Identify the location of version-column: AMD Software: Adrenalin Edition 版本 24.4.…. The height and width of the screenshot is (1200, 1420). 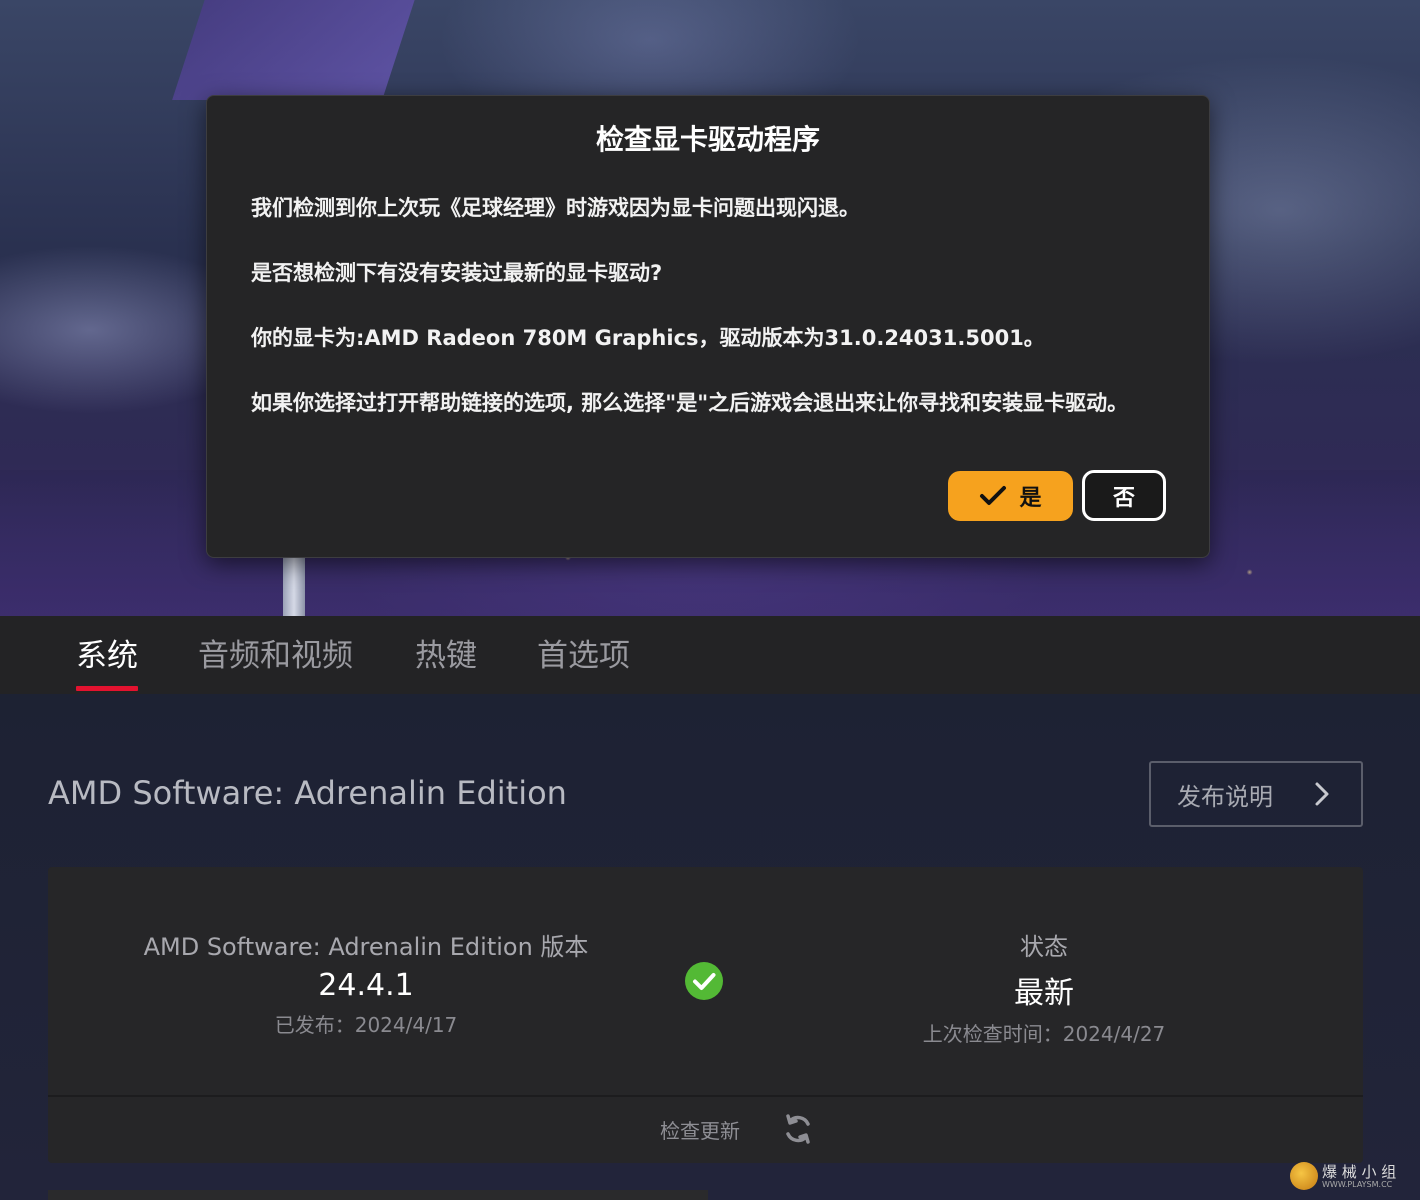
(366, 982).